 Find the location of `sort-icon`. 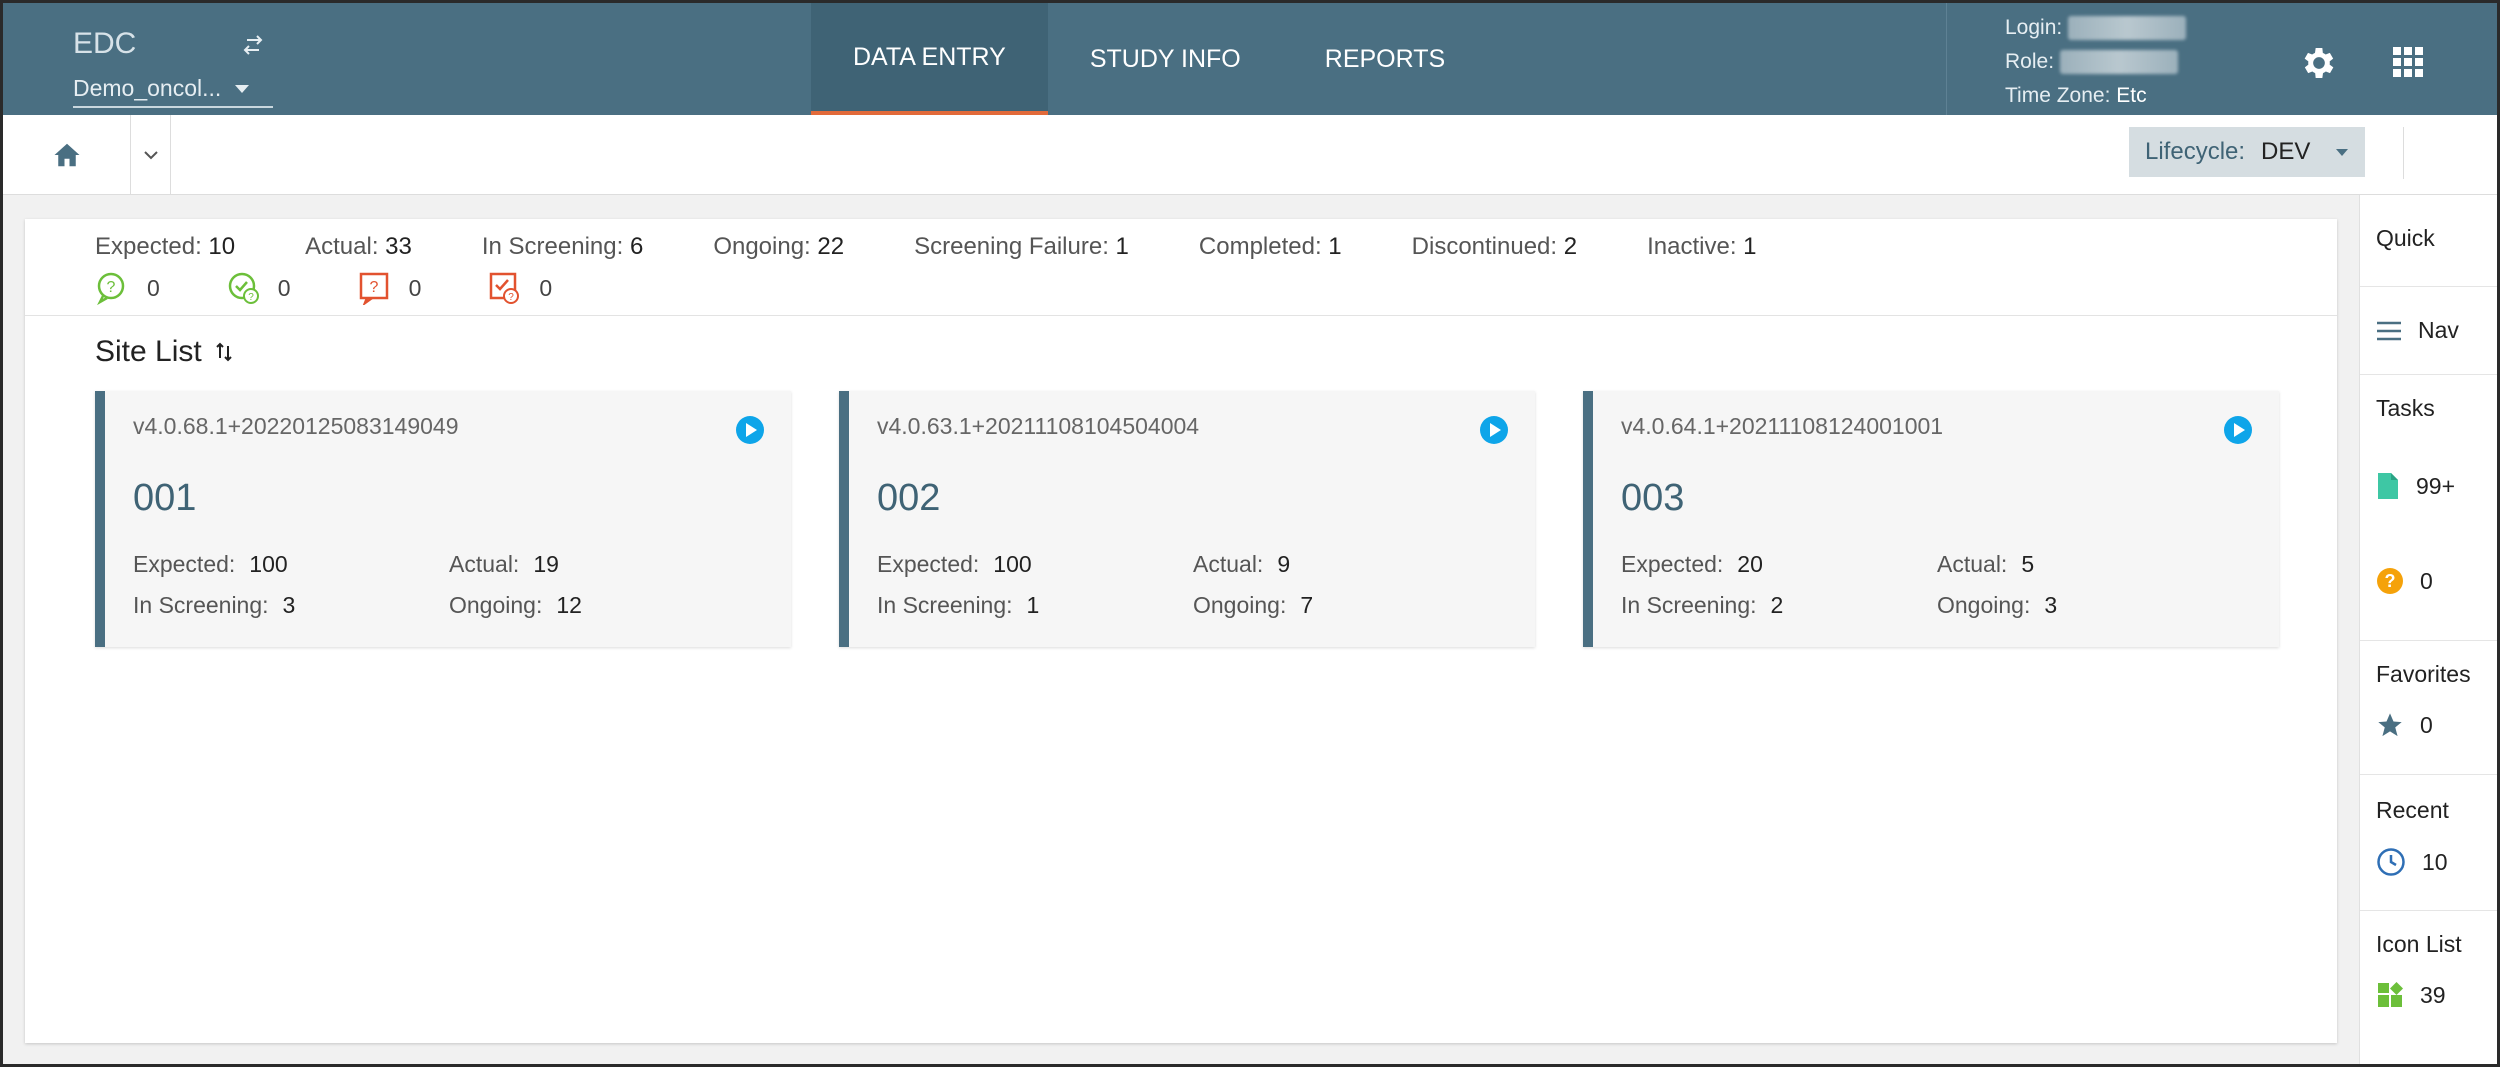

sort-icon is located at coordinates (224, 352).